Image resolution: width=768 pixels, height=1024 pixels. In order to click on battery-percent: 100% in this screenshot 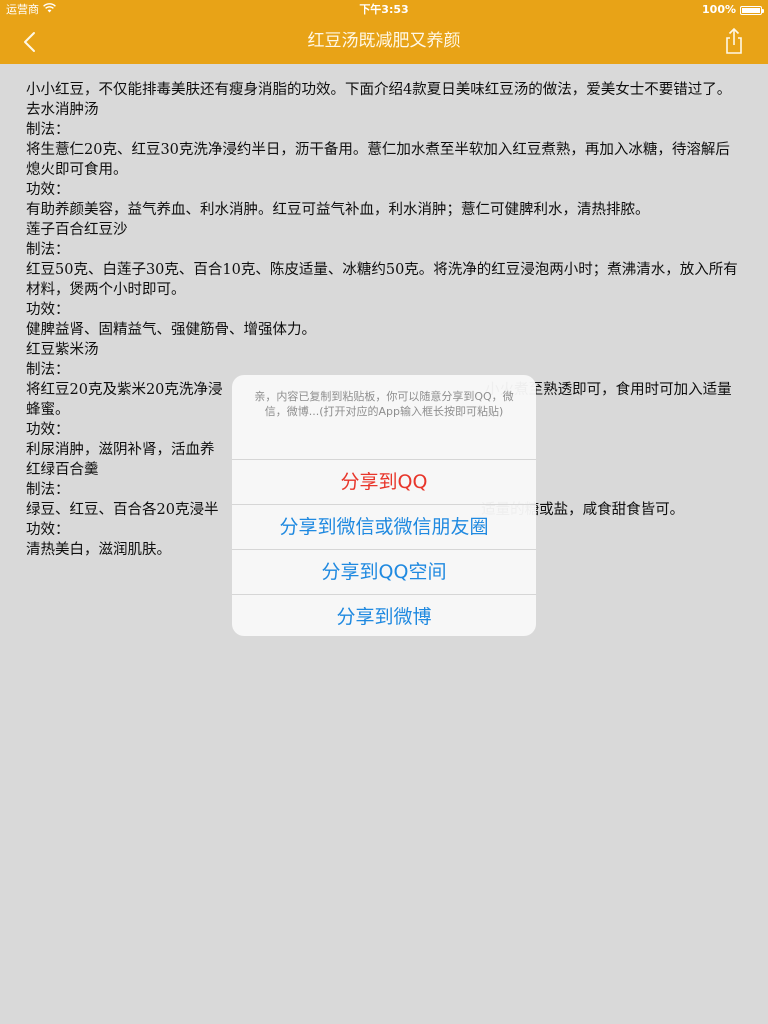, I will do `click(719, 9)`.